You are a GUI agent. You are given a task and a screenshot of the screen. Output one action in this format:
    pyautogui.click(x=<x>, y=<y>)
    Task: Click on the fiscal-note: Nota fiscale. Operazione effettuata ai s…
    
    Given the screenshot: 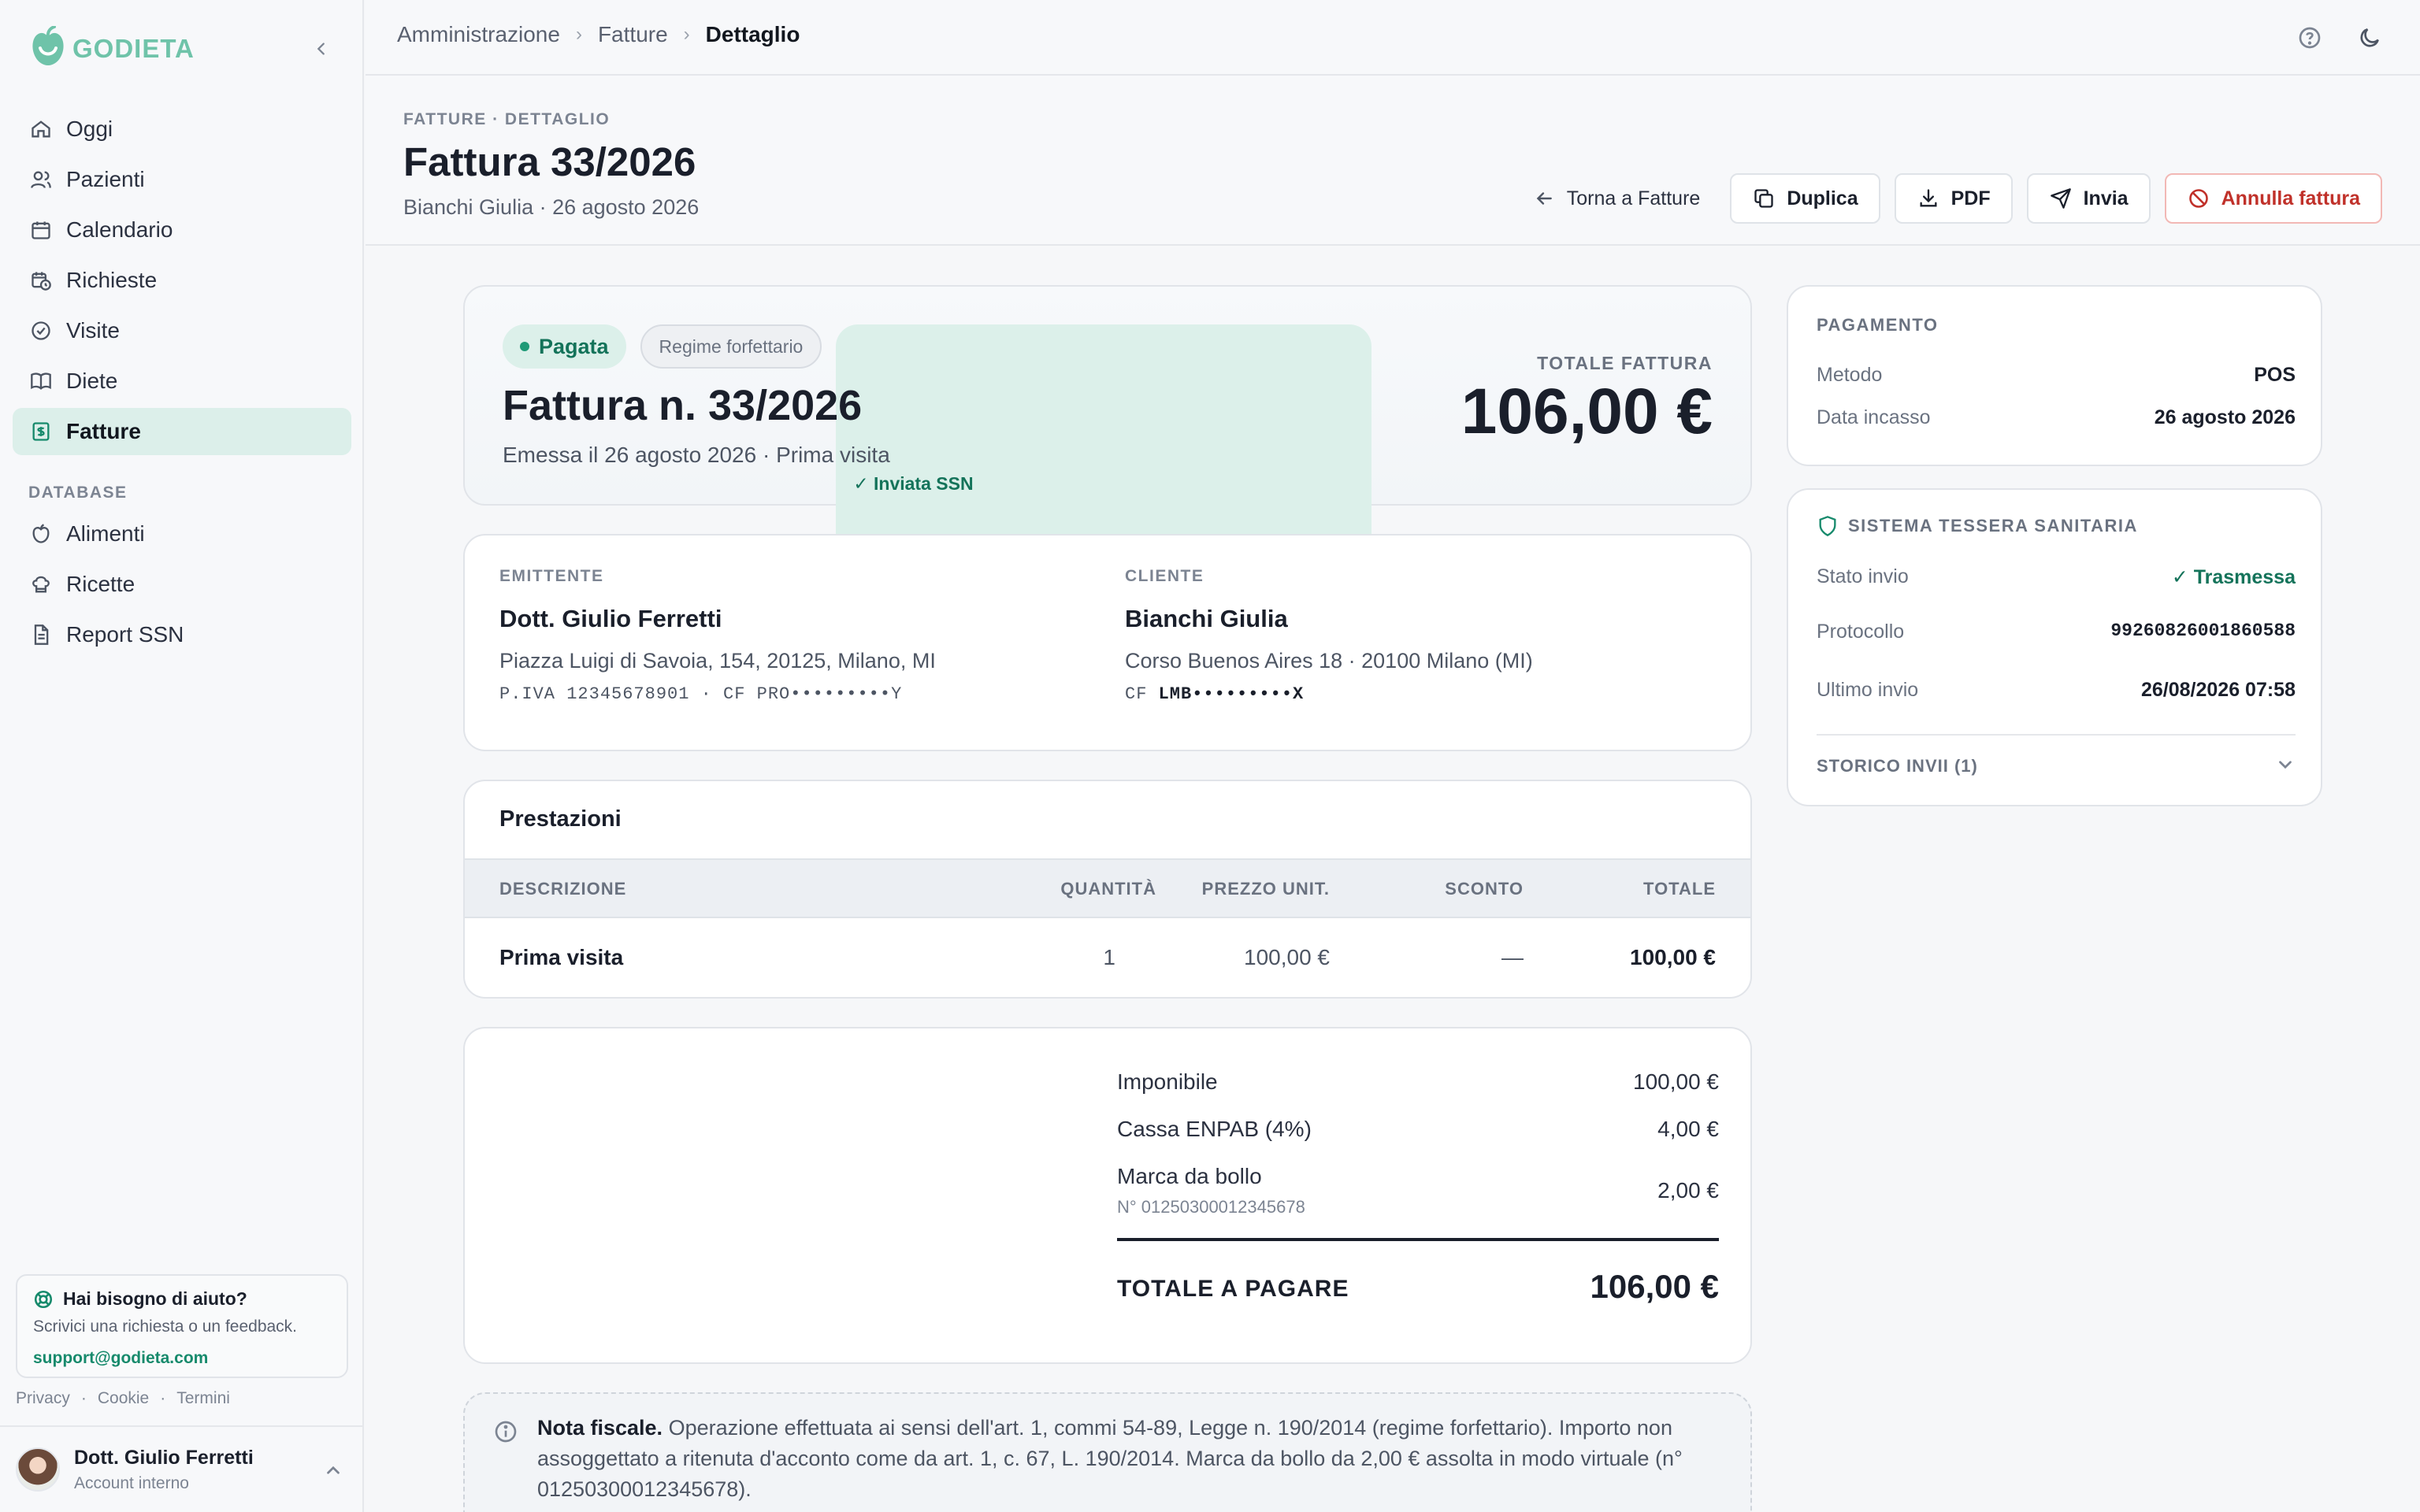 What is the action you would take?
    pyautogui.click(x=1107, y=1452)
    